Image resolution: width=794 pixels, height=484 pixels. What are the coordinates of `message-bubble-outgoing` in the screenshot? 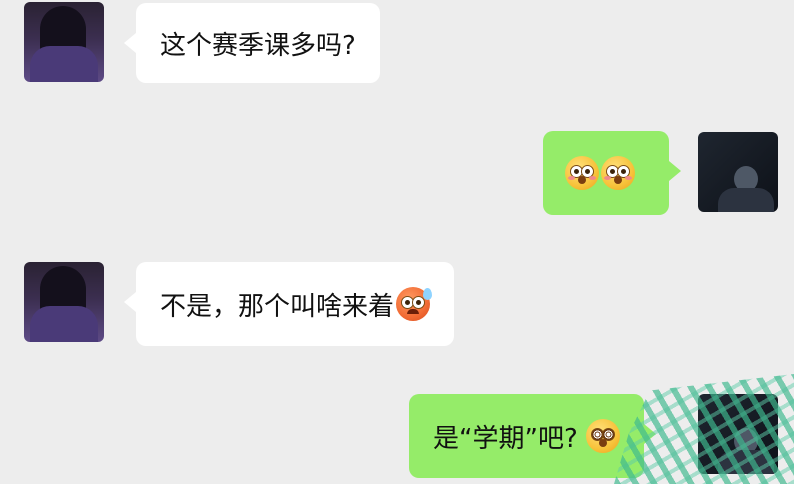 It's located at (612, 173).